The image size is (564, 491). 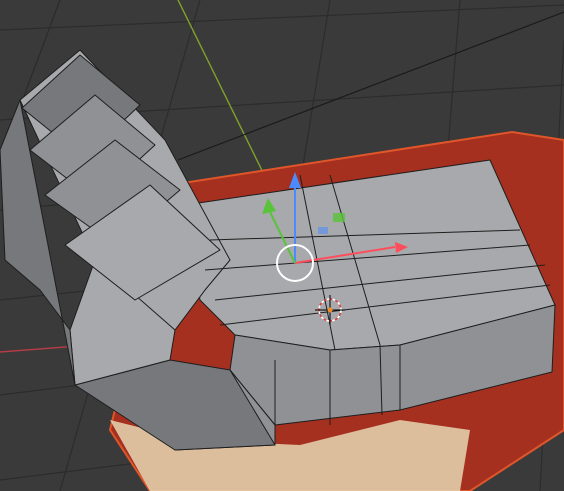 I want to click on gizmo-plane-xz, so click(x=323, y=230).